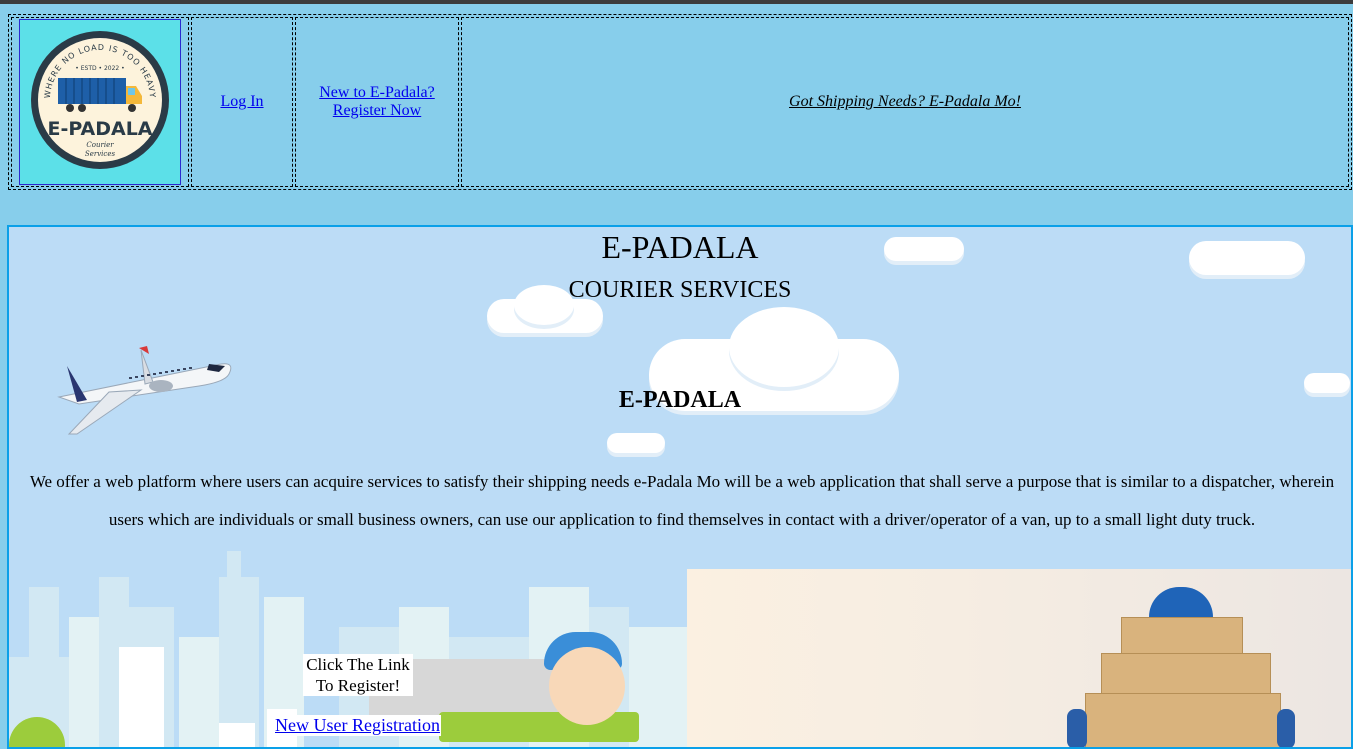 The image size is (1353, 749). I want to click on window-top-bar, so click(676, 2).